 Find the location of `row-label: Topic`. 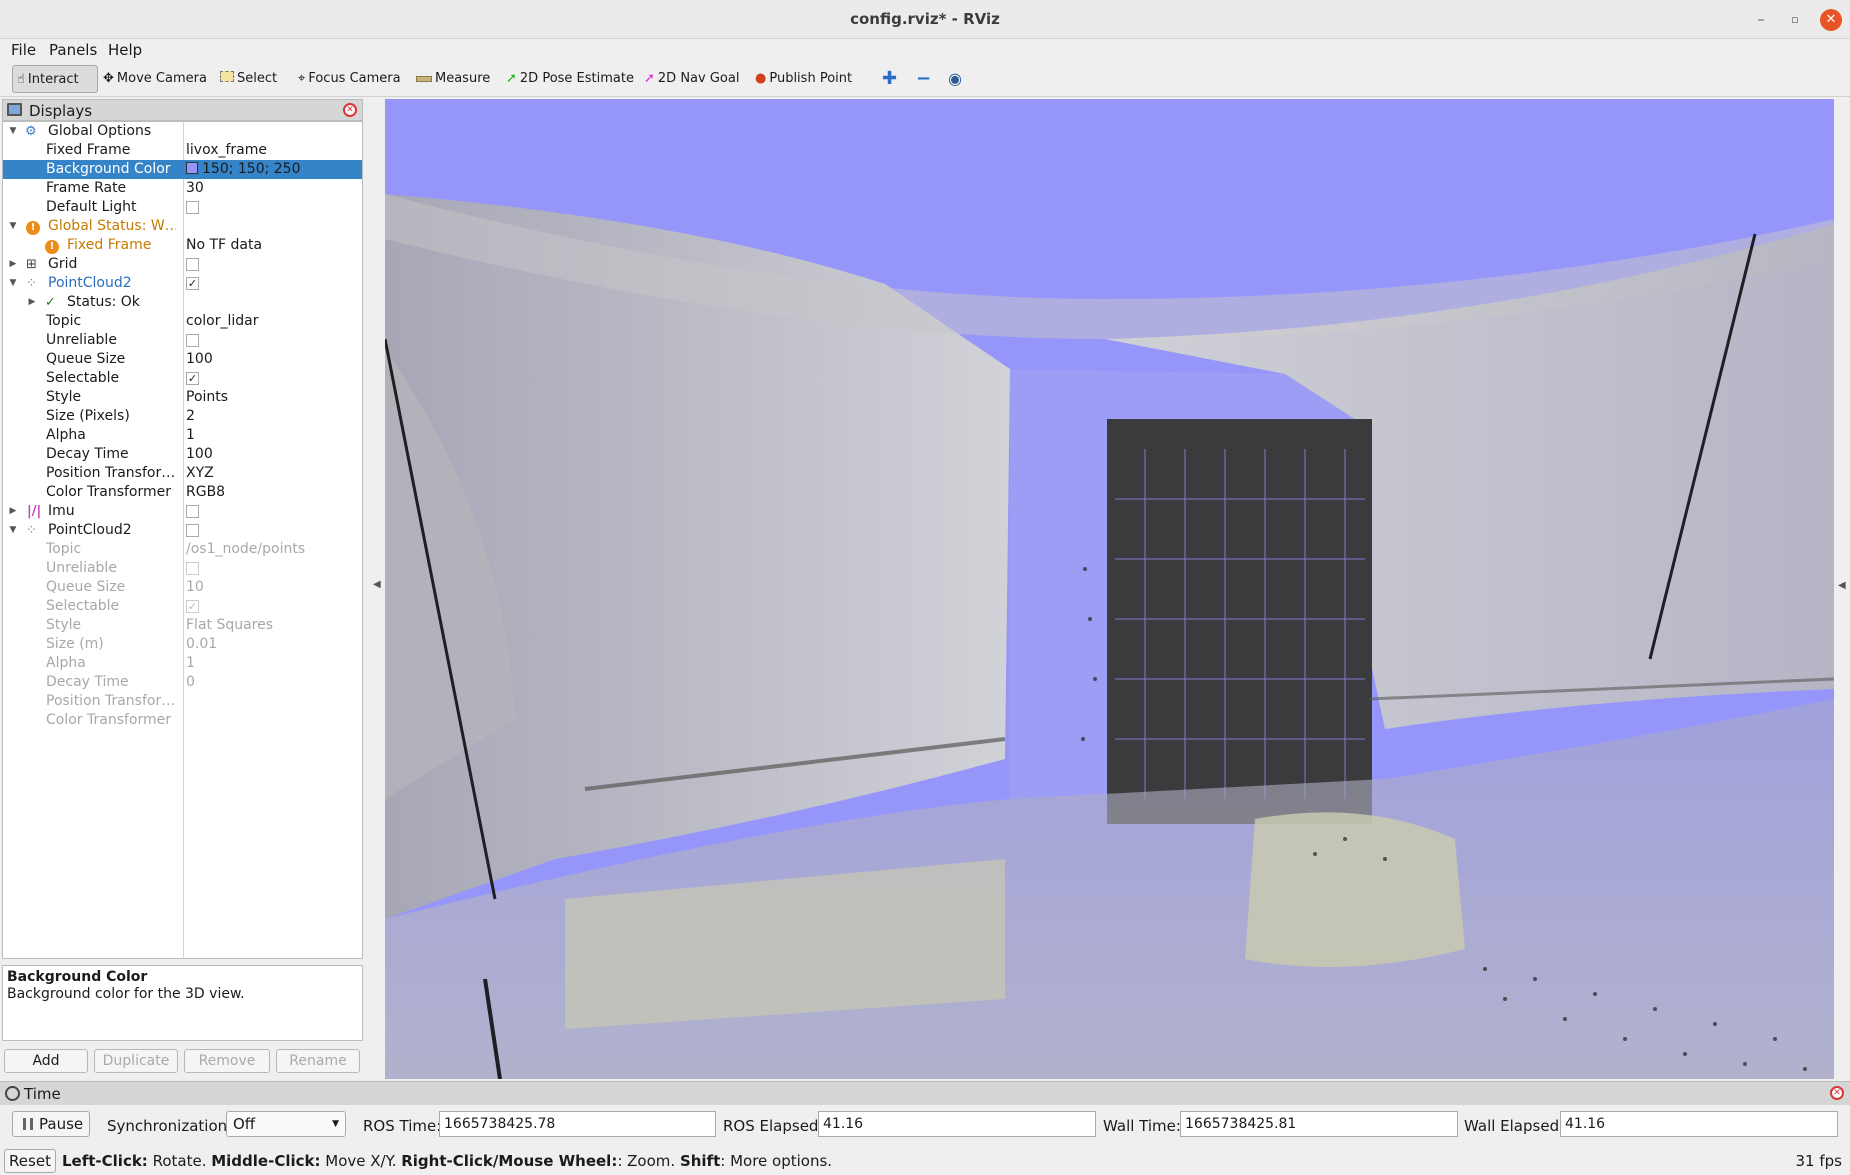

row-label: Topic is located at coordinates (64, 549).